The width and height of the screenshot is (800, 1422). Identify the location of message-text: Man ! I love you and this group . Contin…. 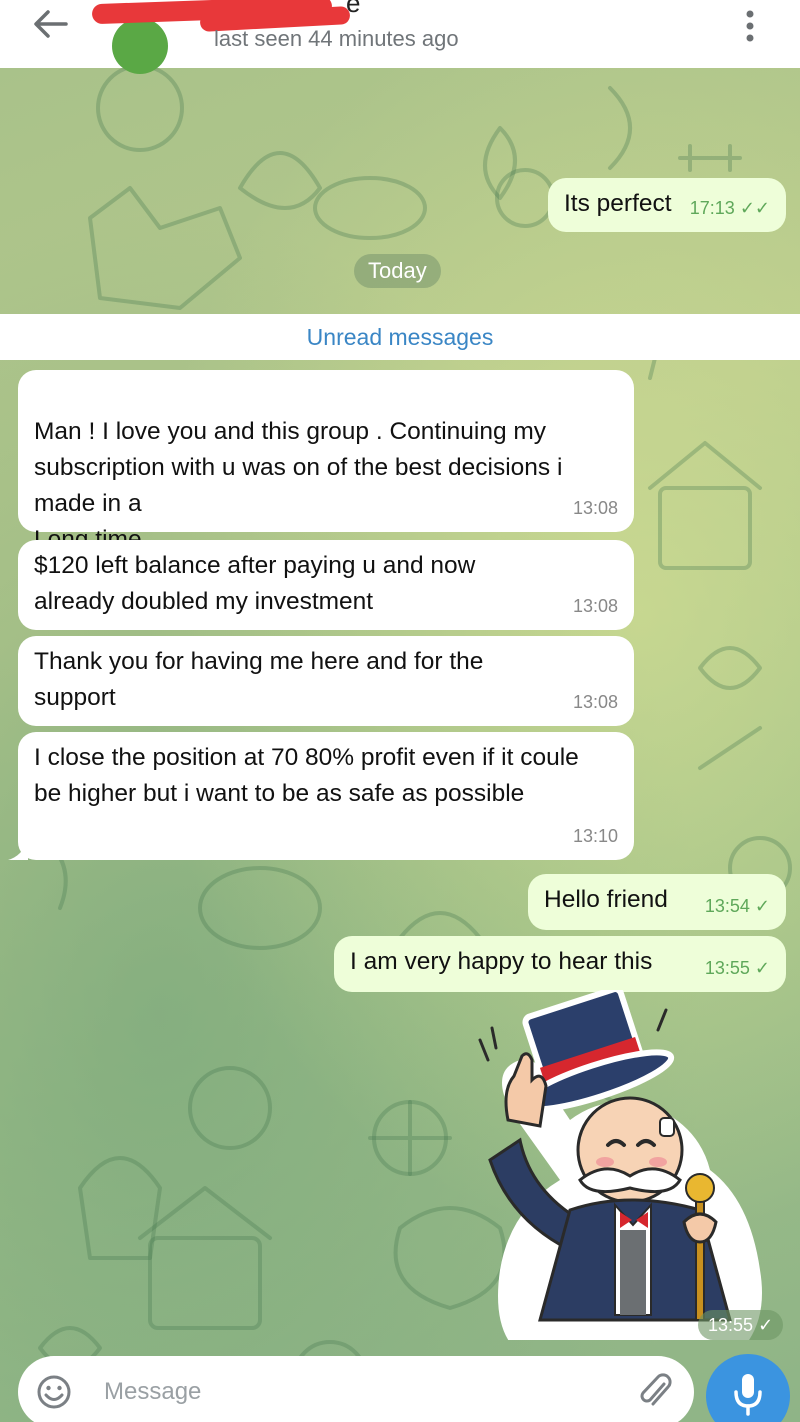
(298, 485).